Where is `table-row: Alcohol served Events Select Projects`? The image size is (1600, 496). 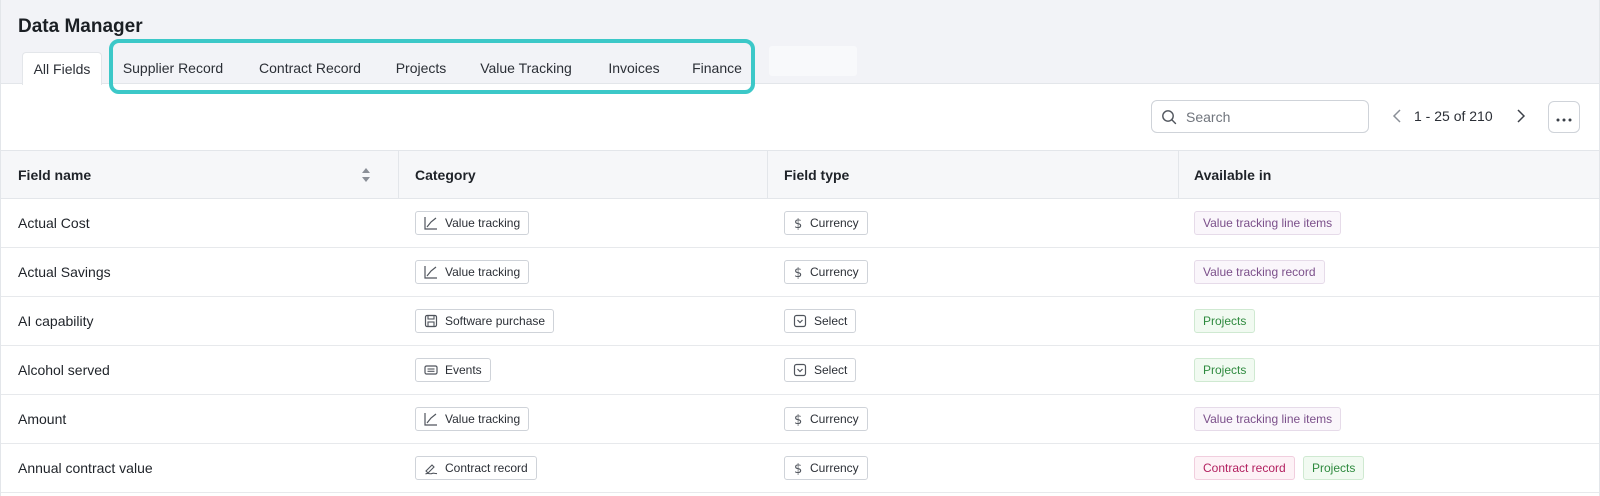
table-row: Alcohol served Events Select Projects is located at coordinates (800, 370).